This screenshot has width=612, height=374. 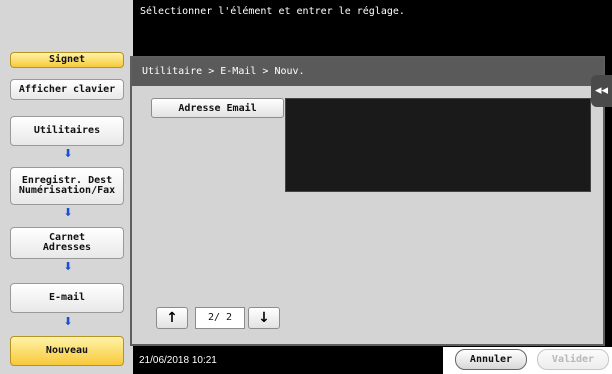 What do you see at coordinates (67, 60) in the screenshot?
I see `signet-button: Signet` at bounding box center [67, 60].